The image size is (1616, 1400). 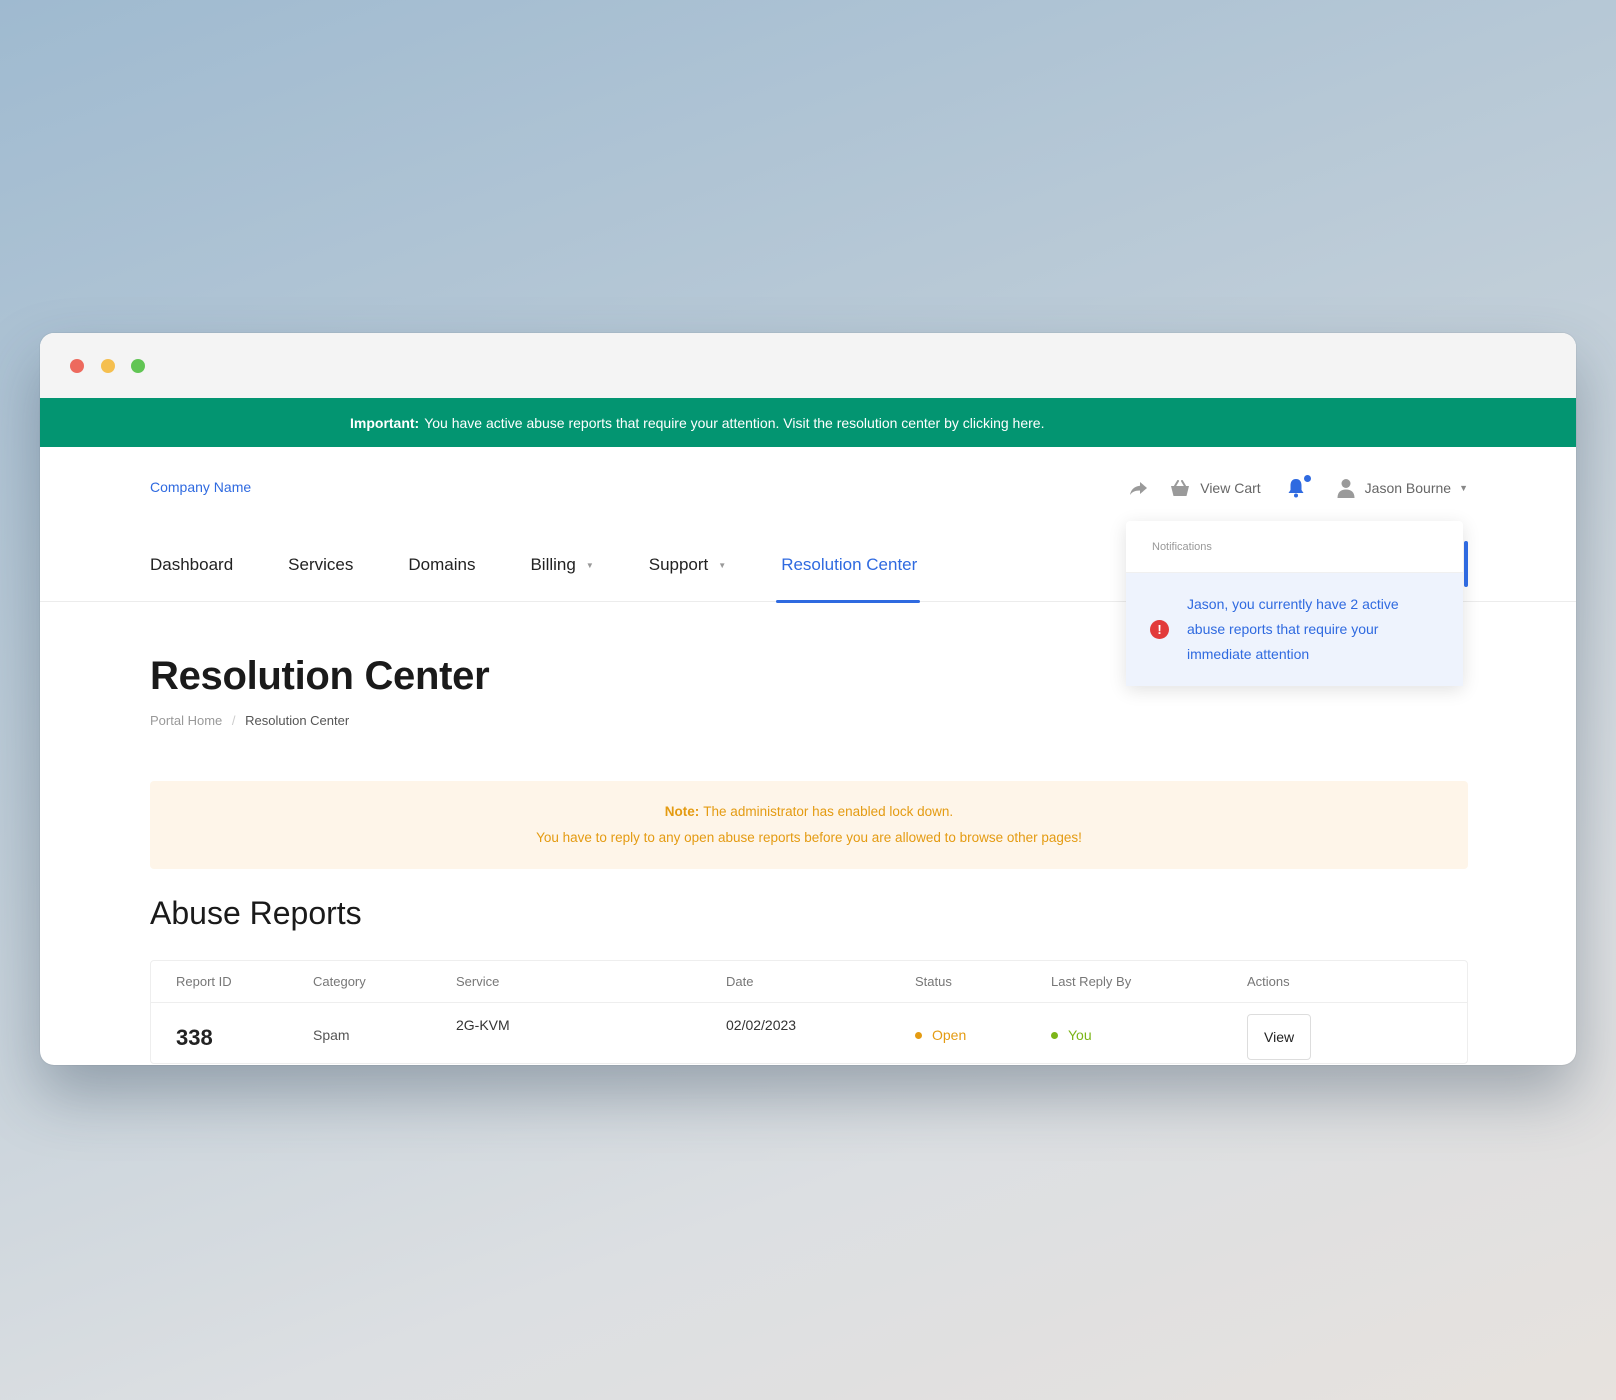 I want to click on nav-item-services: Services, so click(x=323, y=575).